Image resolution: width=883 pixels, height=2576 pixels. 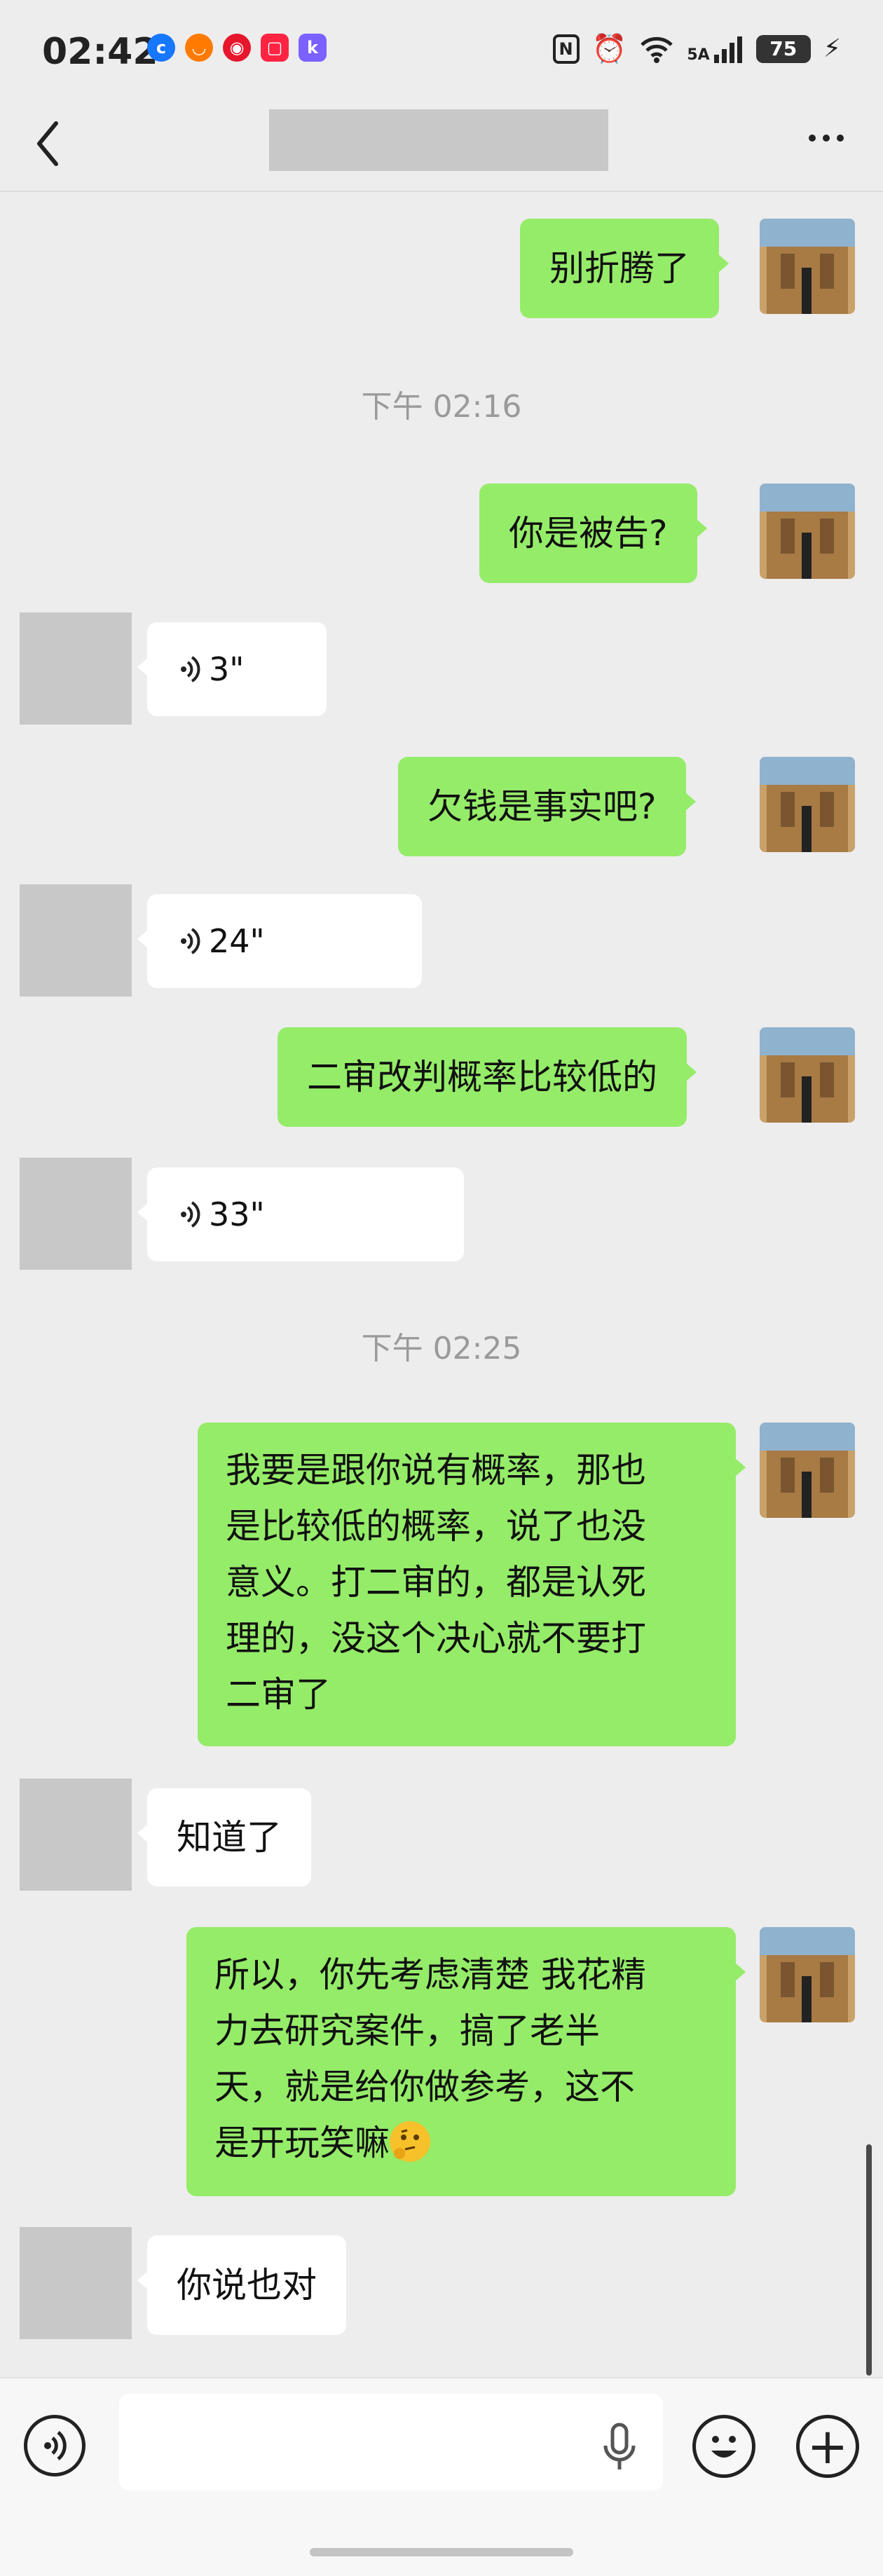 What do you see at coordinates (832, 49) in the screenshot?
I see `charging-icon: ⚡` at bounding box center [832, 49].